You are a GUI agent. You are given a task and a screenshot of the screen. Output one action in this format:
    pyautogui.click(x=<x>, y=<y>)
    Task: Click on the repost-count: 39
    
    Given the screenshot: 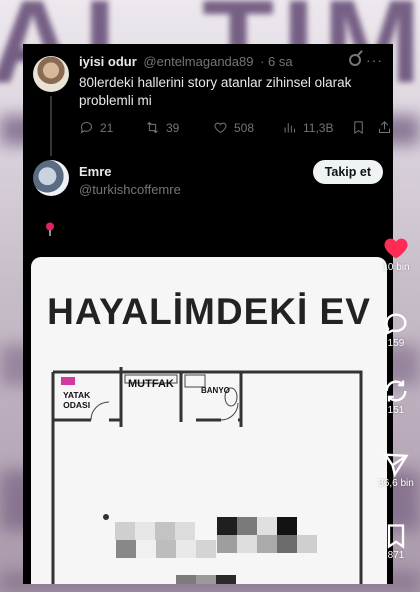 What is the action you would take?
    pyautogui.click(x=173, y=127)
    